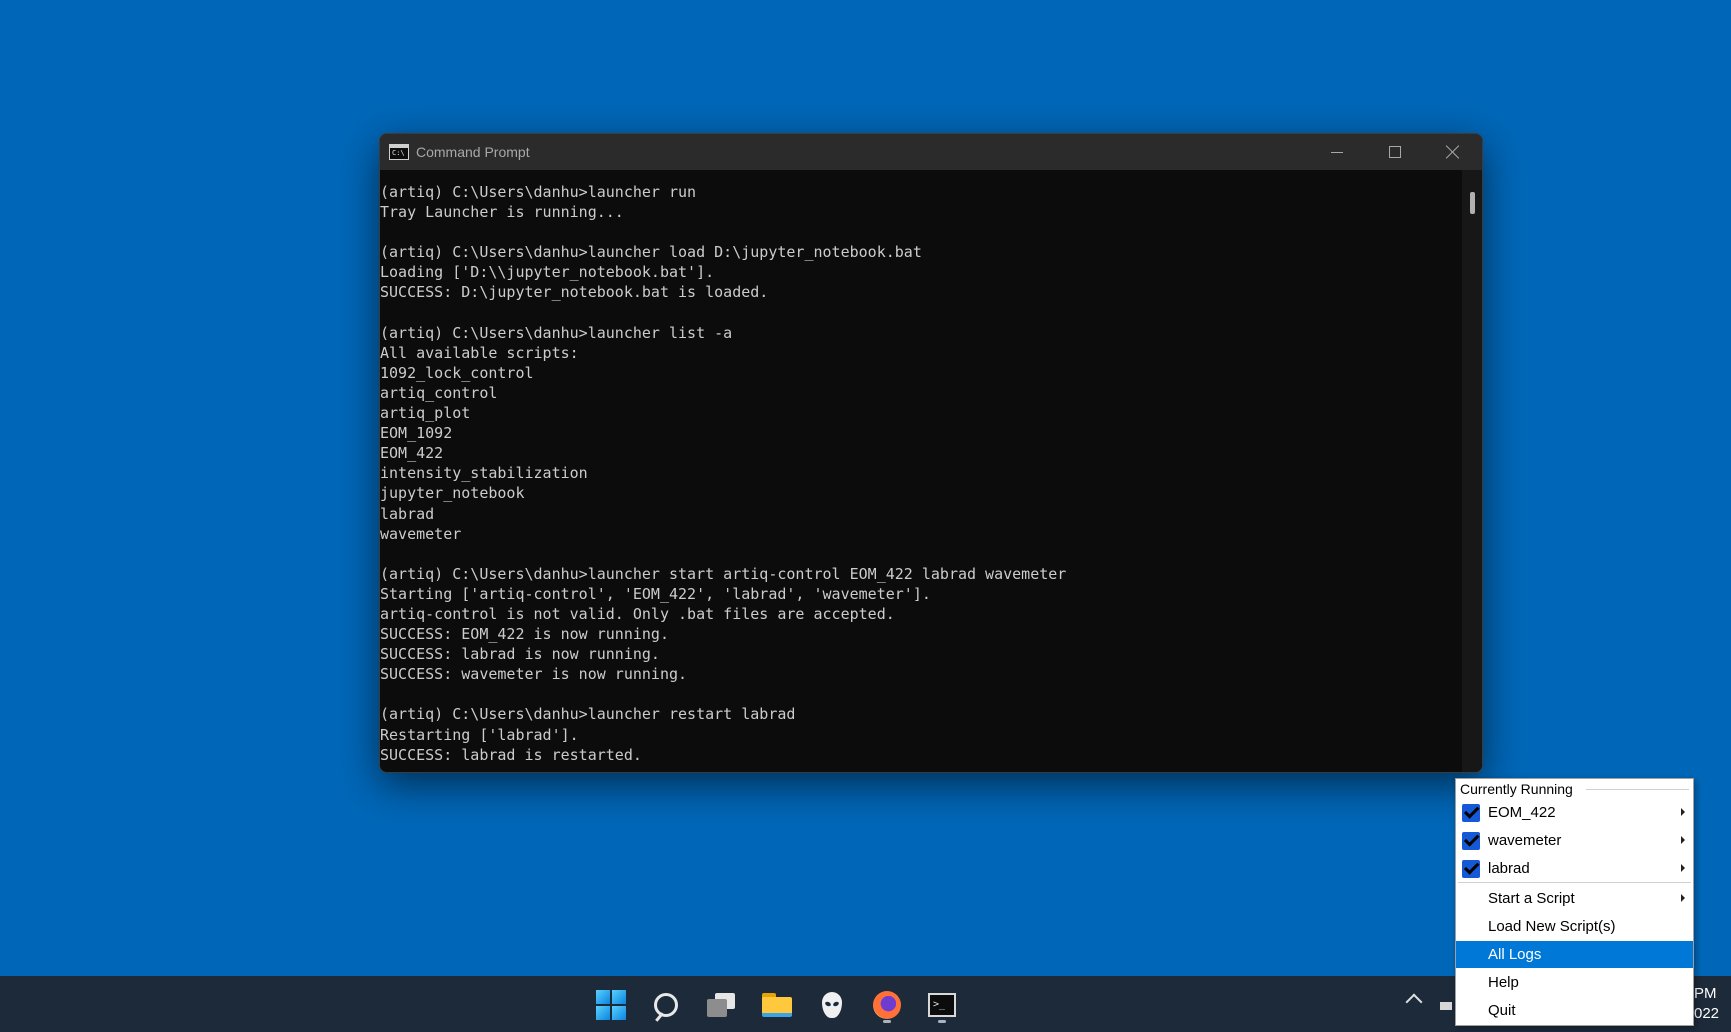 This screenshot has height=1032, width=1731. What do you see at coordinates (421, 533) in the screenshot?
I see `console-line: wavemeter` at bounding box center [421, 533].